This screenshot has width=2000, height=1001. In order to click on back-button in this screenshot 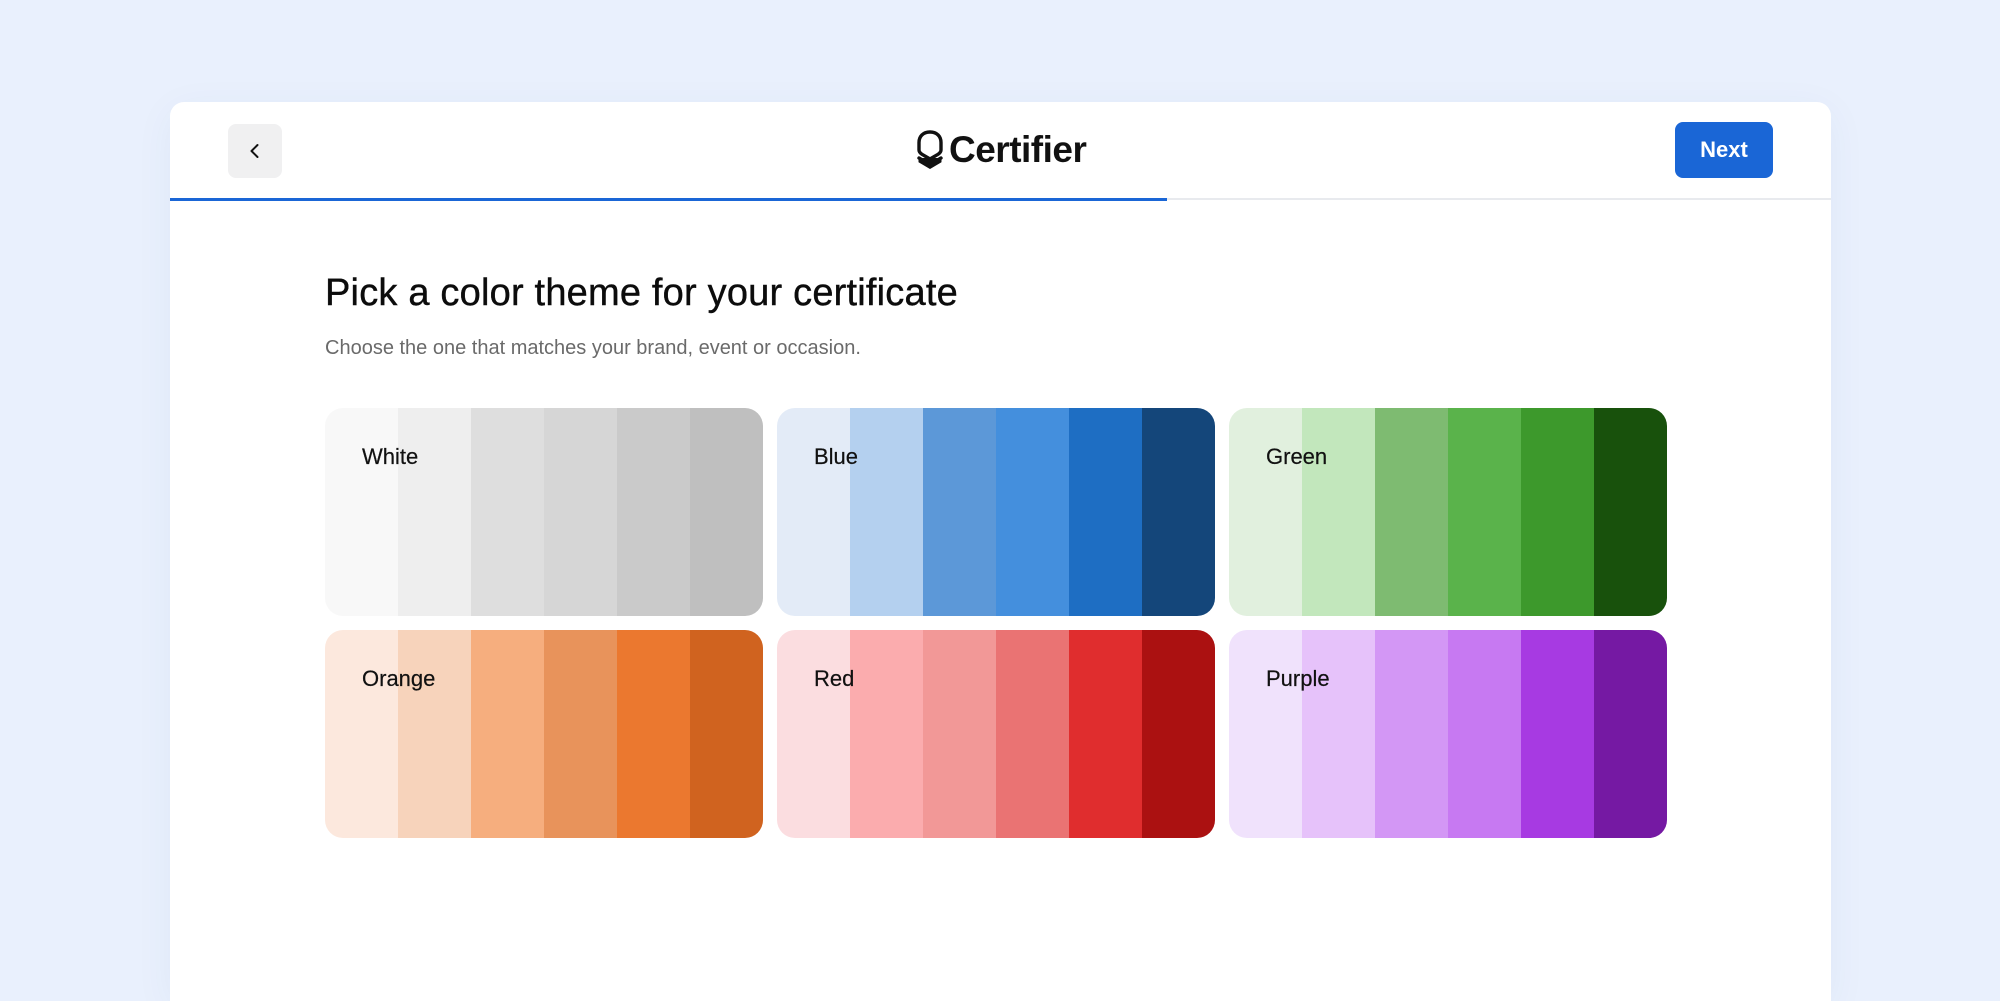, I will do `click(255, 151)`.